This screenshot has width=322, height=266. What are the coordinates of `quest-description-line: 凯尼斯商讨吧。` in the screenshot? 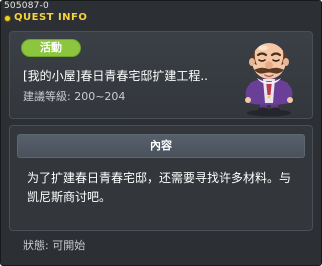 It's located at (69, 197).